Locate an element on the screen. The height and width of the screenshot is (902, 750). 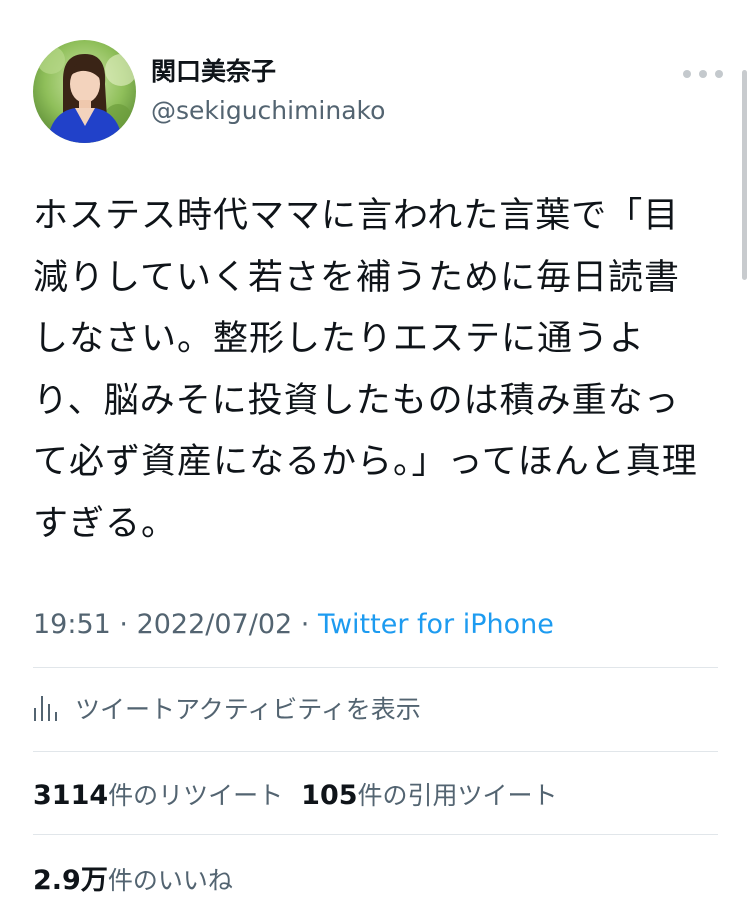
quotes-link: 105件の引用ツイート is located at coordinates (429, 795).